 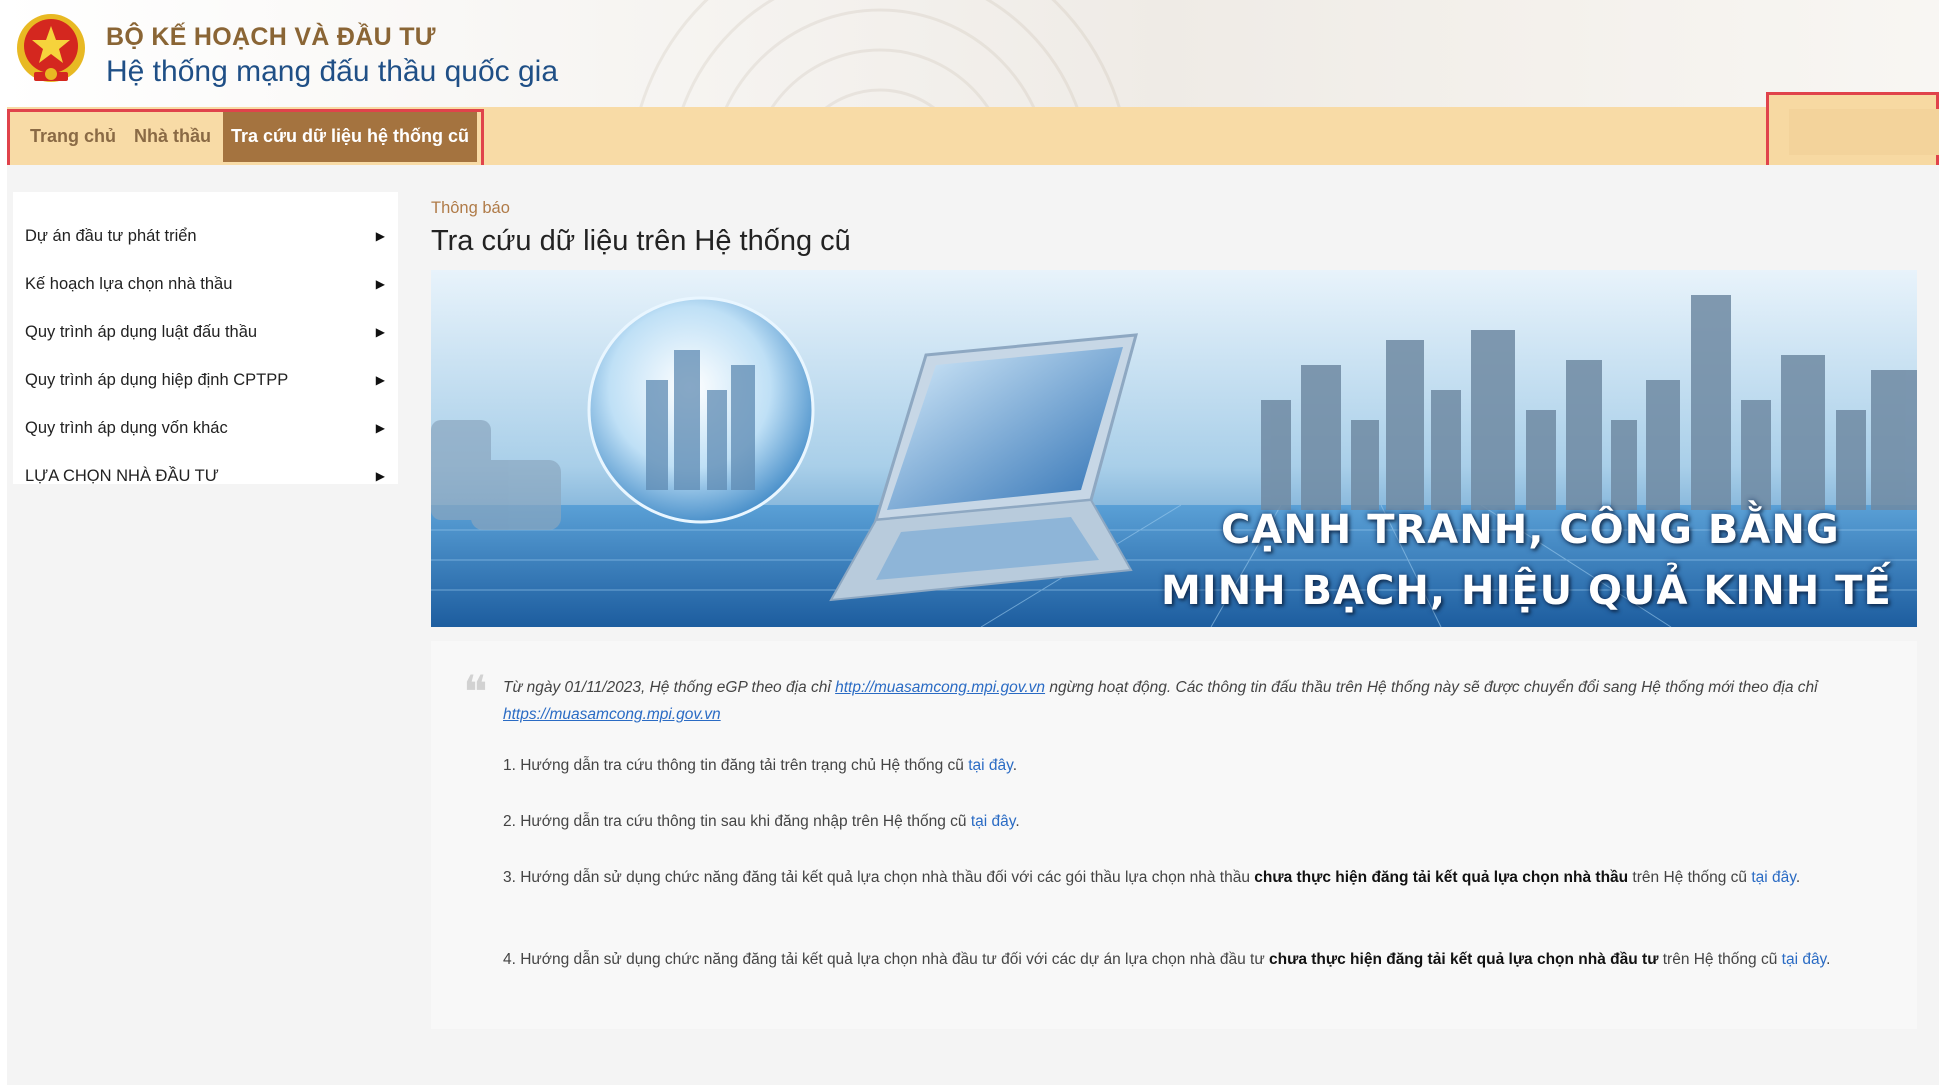 I want to click on sidebar-item-other-capital-process: Quy trình áp dụng vốn khác ▶, so click(x=205, y=428).